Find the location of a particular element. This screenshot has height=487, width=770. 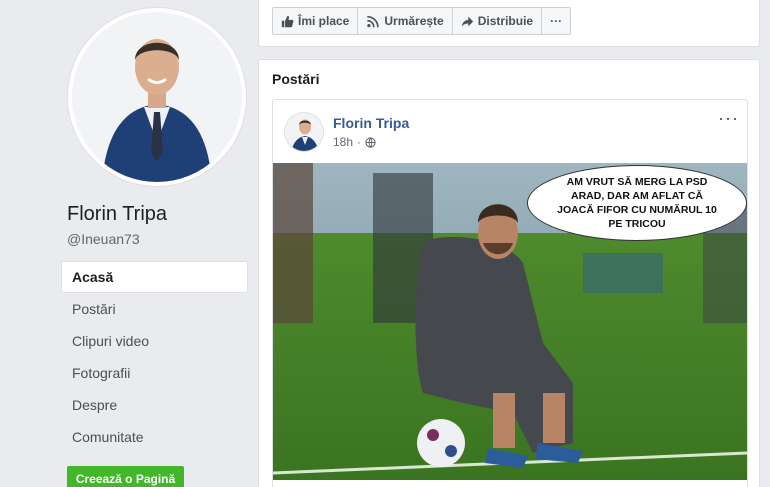

page-handle: @Ineuan73 is located at coordinates (103, 239).